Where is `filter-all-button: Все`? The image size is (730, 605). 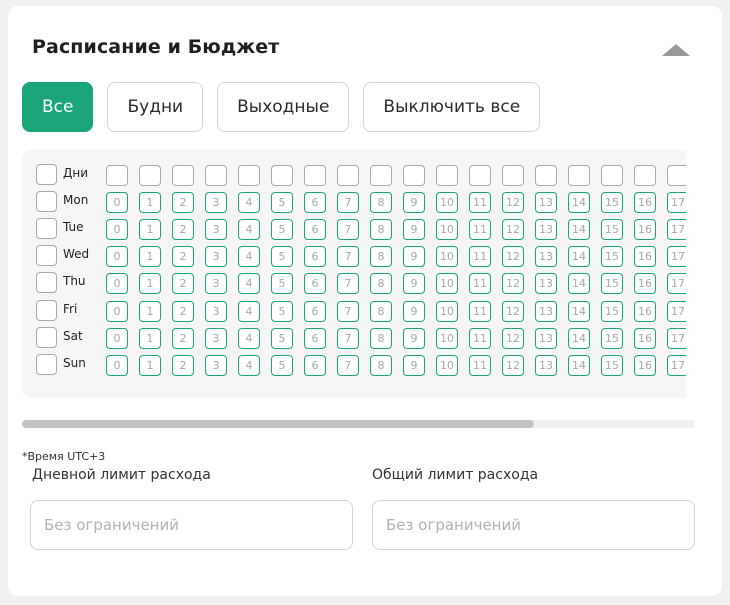 filter-all-button: Все is located at coordinates (58, 107).